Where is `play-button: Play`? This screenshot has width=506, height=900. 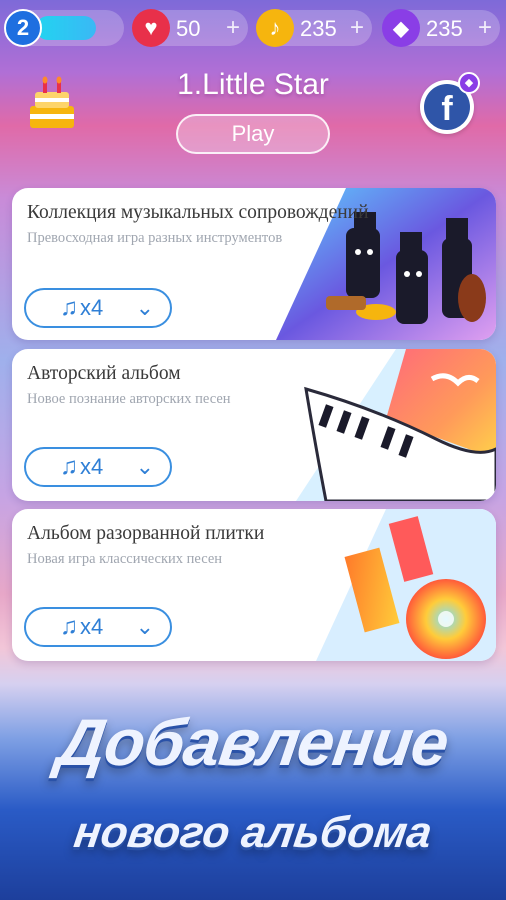
play-button: Play is located at coordinates (253, 134).